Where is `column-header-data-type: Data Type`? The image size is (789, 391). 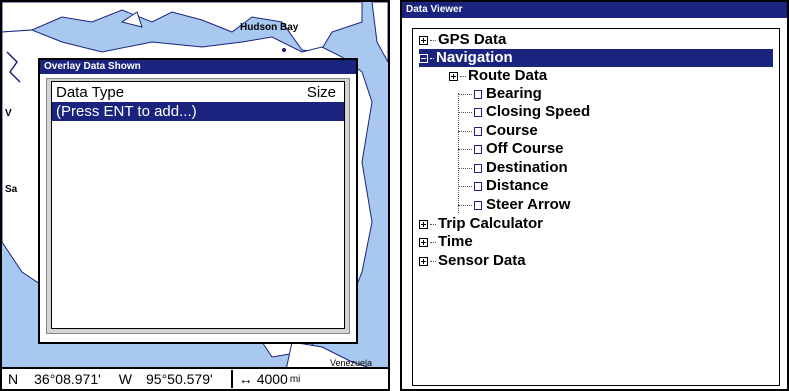
column-header-data-type: Data Type is located at coordinates (90, 92).